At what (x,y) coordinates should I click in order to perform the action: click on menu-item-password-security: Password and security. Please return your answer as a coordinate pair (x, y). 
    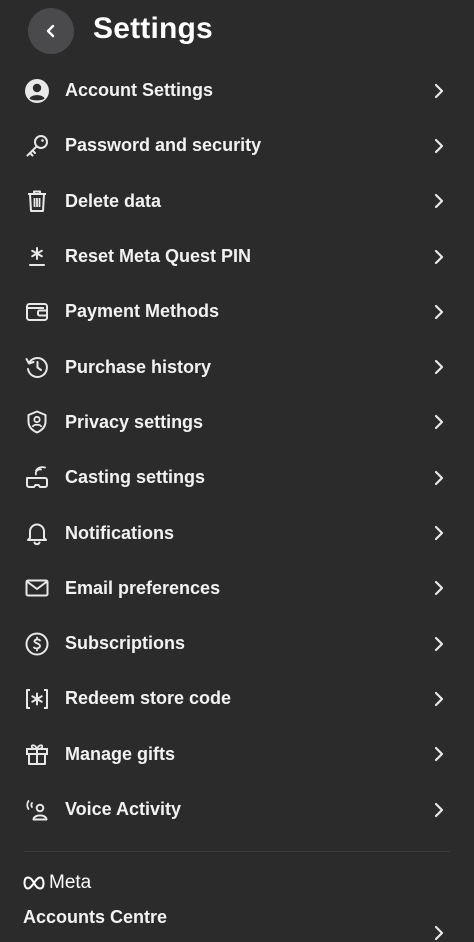
    Looking at the image, I should click on (237, 145).